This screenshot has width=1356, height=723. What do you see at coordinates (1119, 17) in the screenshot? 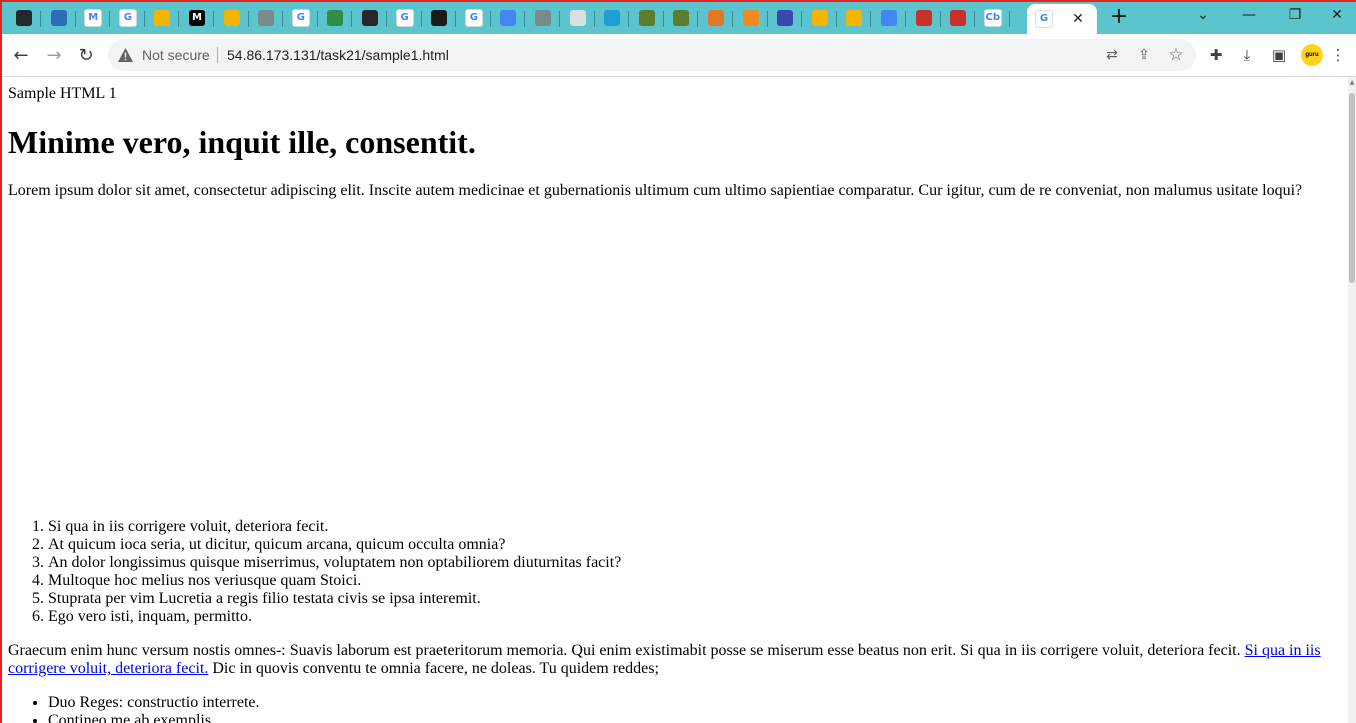
I see `new-tab-button: +` at bounding box center [1119, 17].